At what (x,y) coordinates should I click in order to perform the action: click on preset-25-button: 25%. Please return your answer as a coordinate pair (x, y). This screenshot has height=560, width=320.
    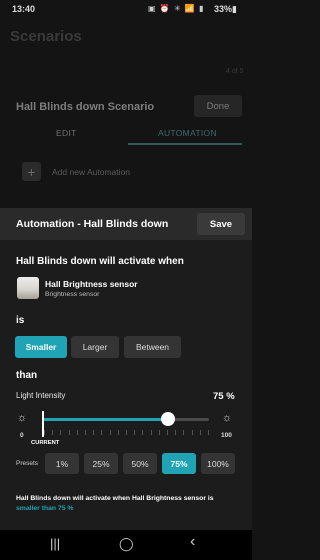
    Looking at the image, I should click on (101, 463).